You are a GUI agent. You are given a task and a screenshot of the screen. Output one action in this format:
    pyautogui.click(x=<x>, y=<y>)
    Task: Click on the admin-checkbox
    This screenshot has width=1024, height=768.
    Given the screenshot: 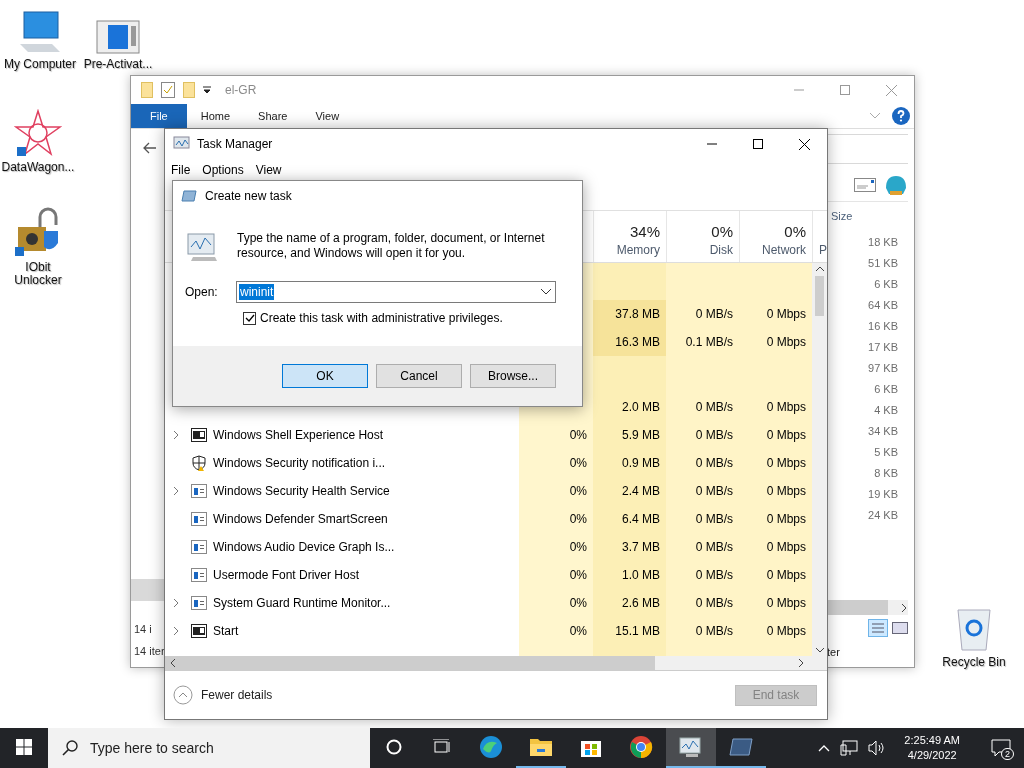 What is the action you would take?
    pyautogui.click(x=249, y=318)
    